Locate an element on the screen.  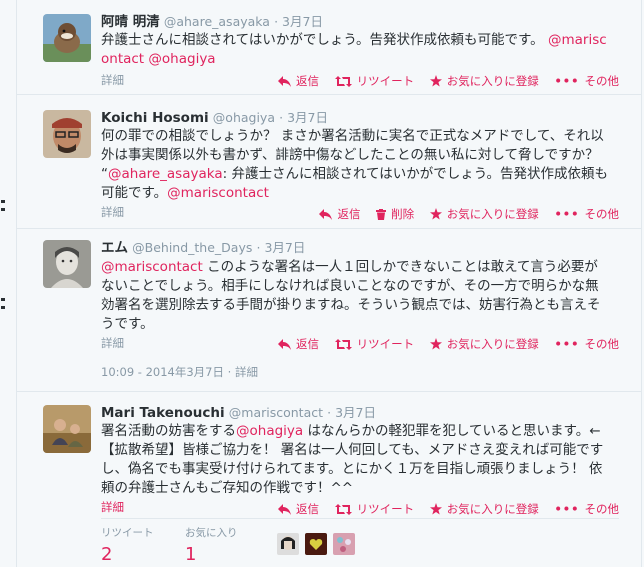
delete-button: 削除 is located at coordinates (395, 214).